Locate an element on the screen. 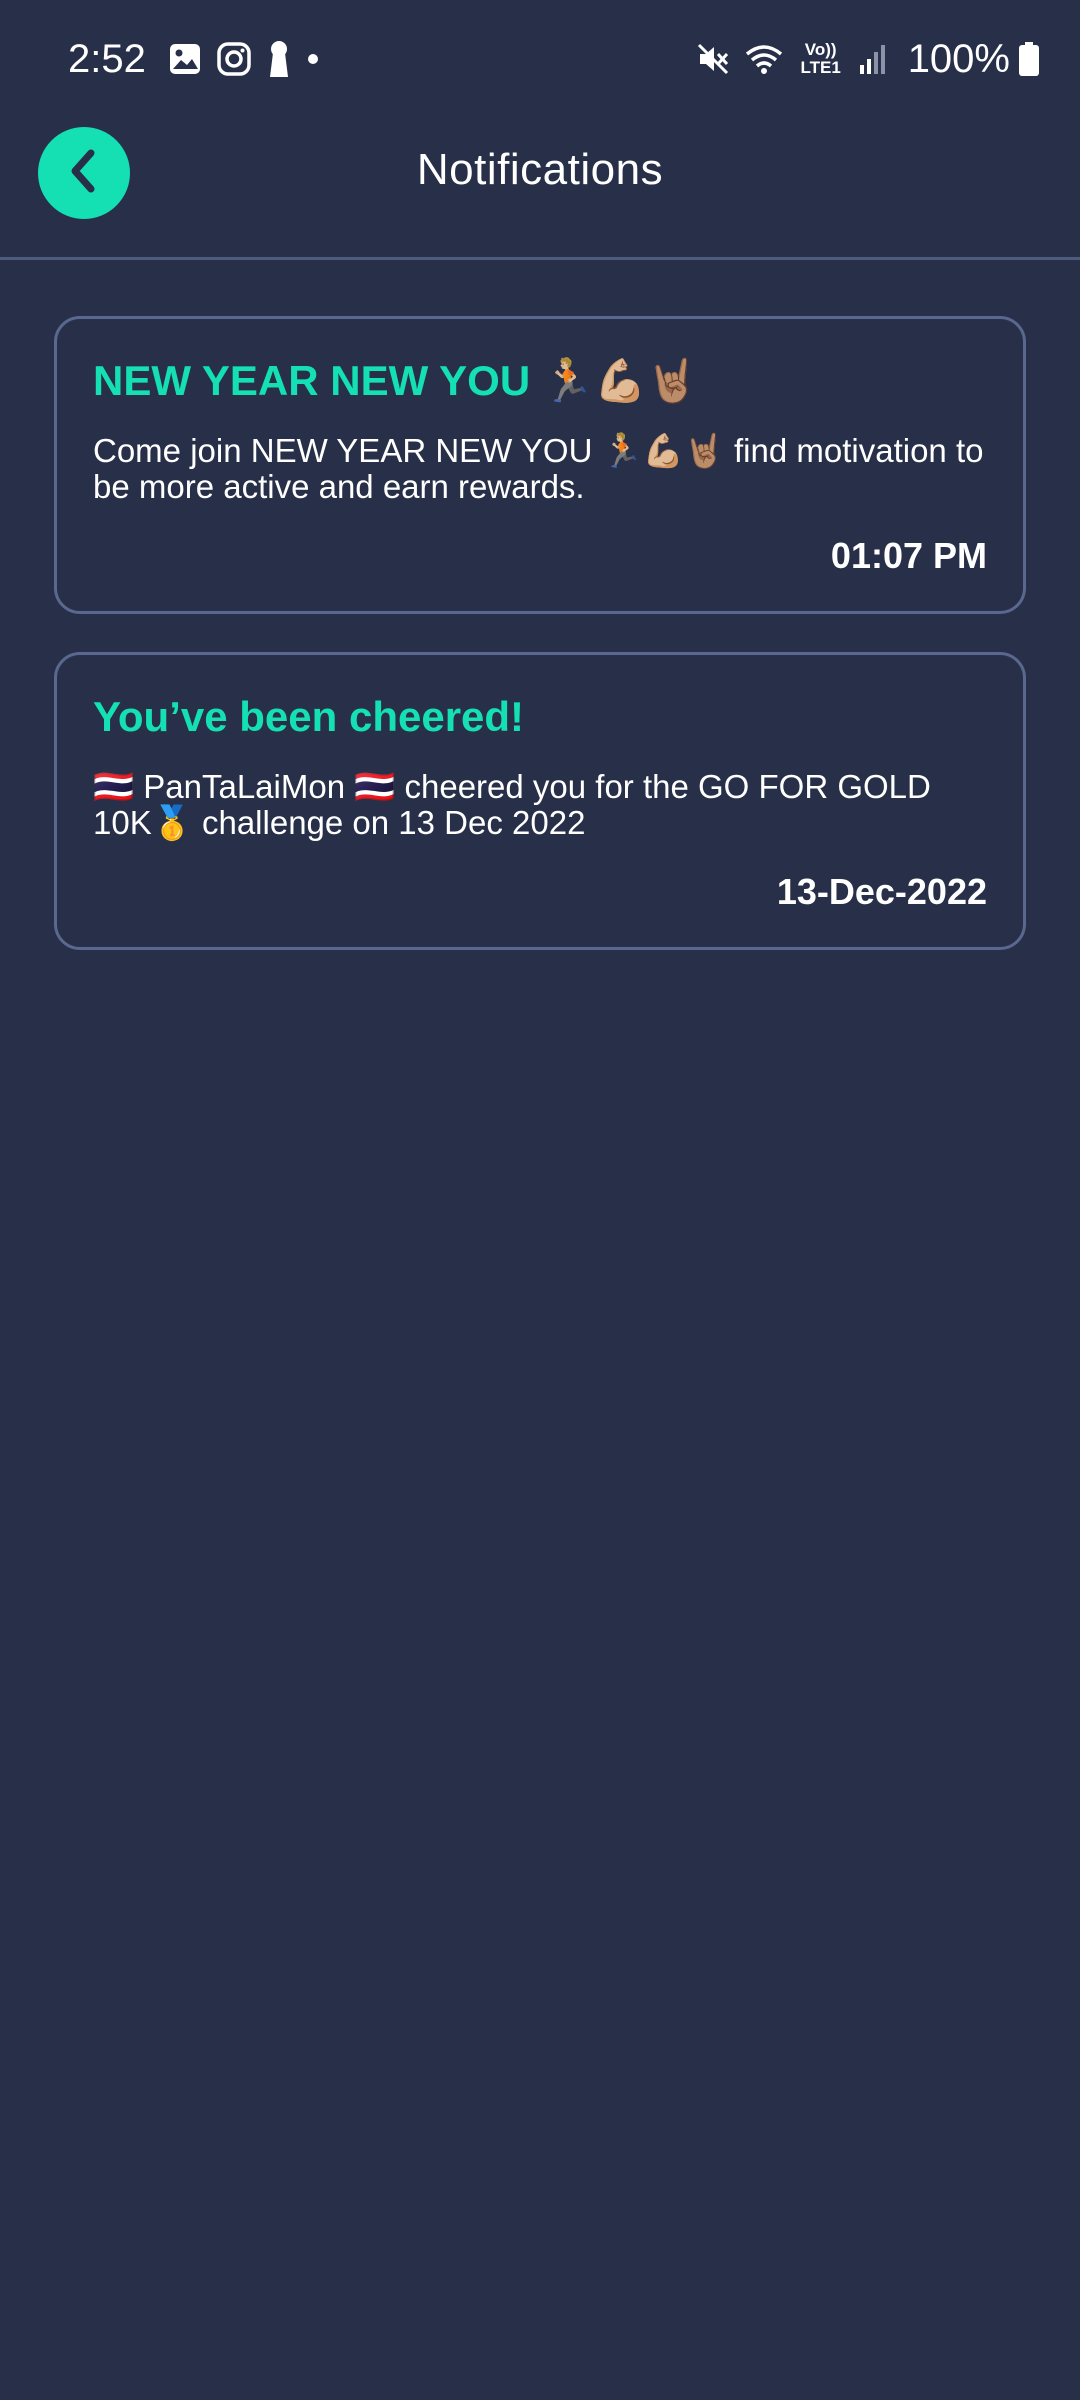 The width and height of the screenshot is (1080, 2400). status-time: 2:52 is located at coordinates (107, 58).